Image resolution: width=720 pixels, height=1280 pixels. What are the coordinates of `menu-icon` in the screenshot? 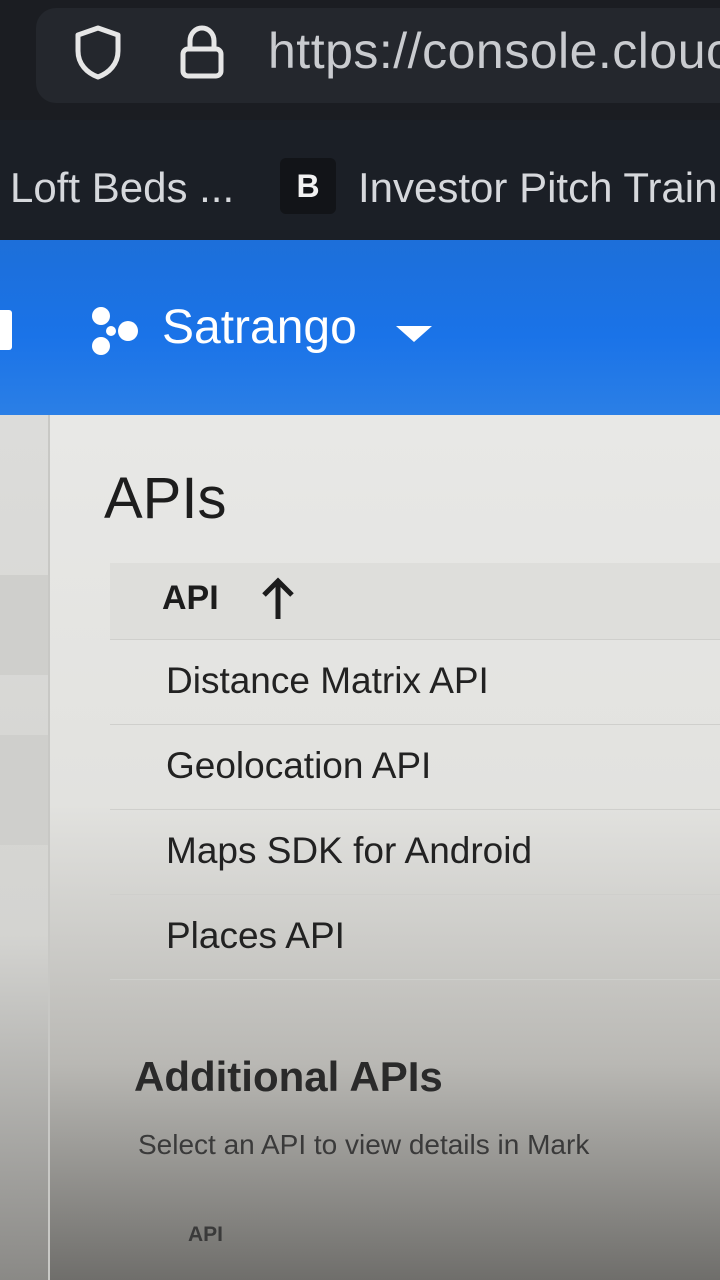 It's located at (6, 330).